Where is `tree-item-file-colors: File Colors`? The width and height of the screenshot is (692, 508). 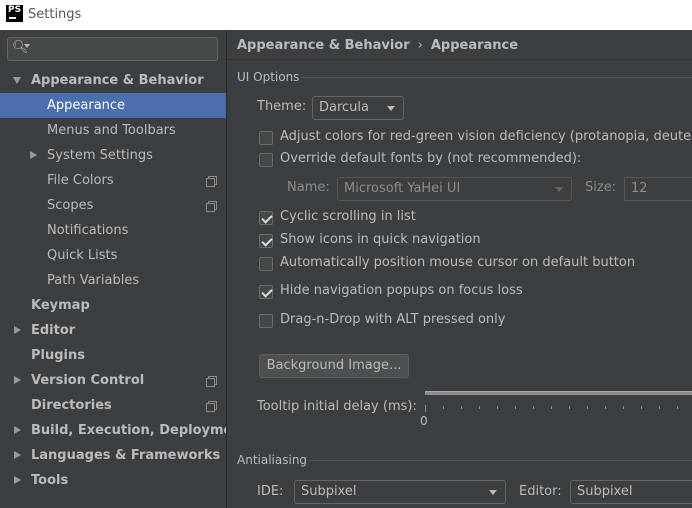
tree-item-file-colors: File Colors is located at coordinates (113, 180).